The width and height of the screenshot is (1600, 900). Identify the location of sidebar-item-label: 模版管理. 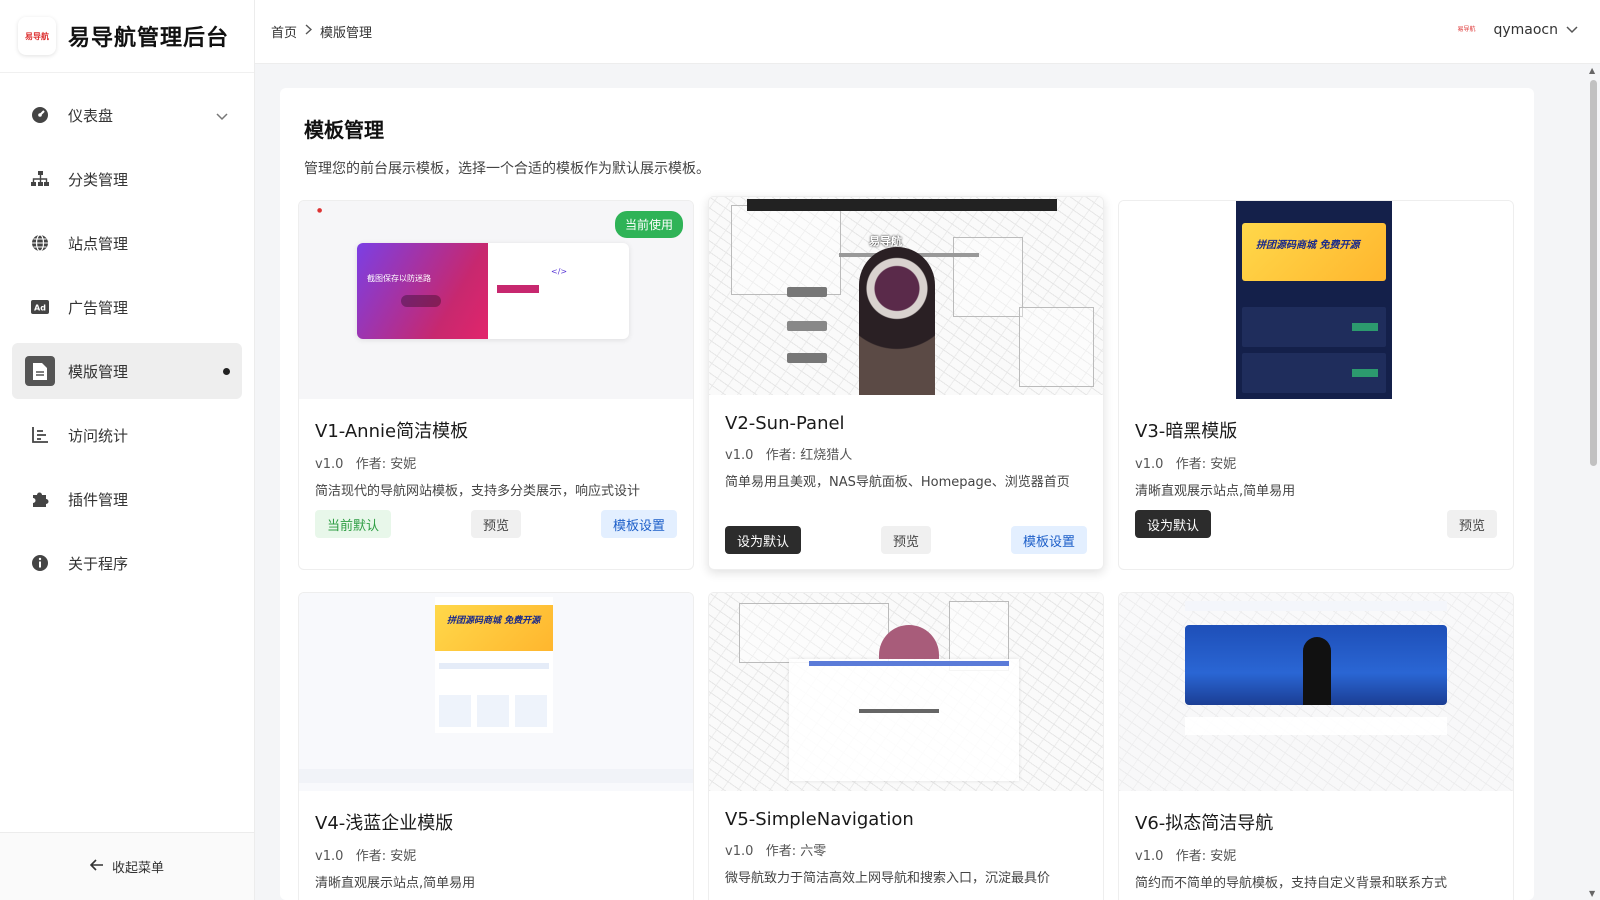
(98, 371).